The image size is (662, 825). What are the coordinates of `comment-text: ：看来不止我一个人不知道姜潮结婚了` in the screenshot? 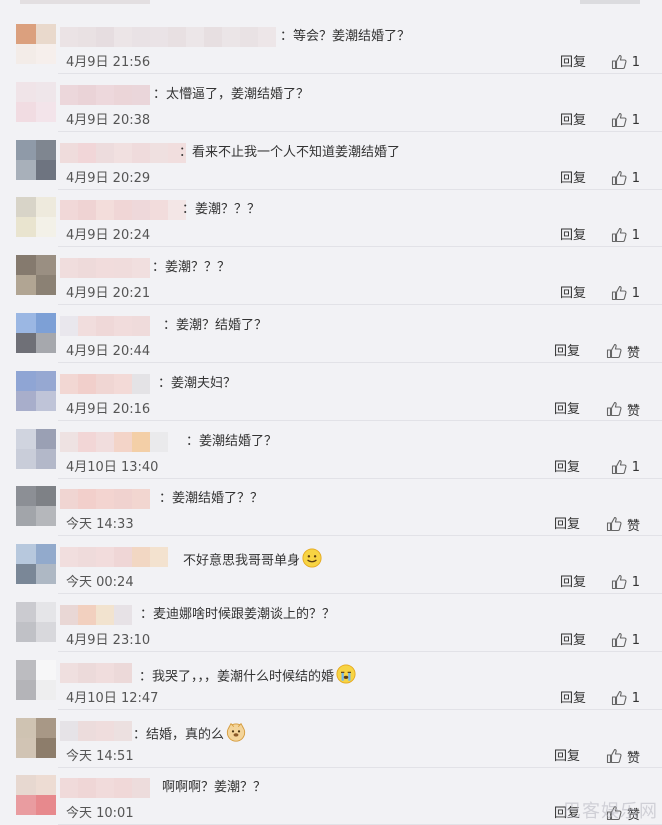 It's located at (289, 153).